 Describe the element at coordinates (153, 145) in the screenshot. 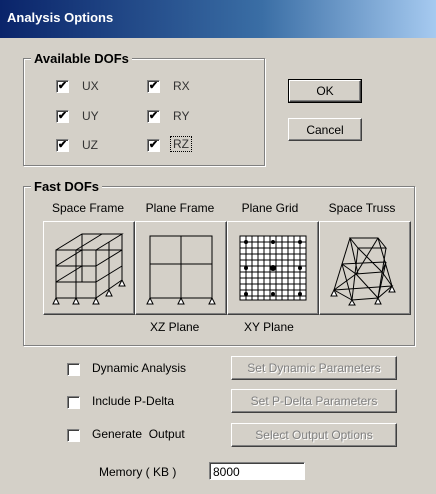

I see `rz-checkbox: ✔` at that location.